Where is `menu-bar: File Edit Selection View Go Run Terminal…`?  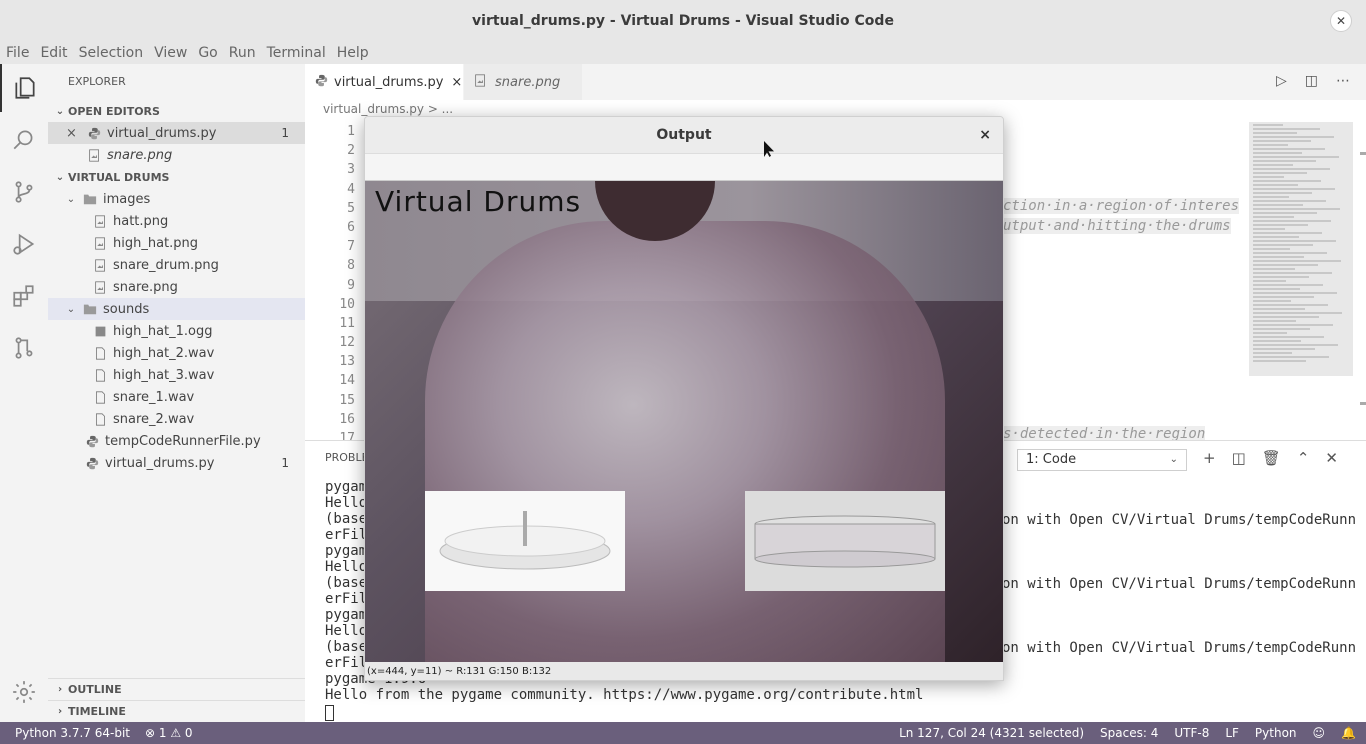
menu-bar: File Edit Selection View Go Run Terminal… is located at coordinates (683, 53).